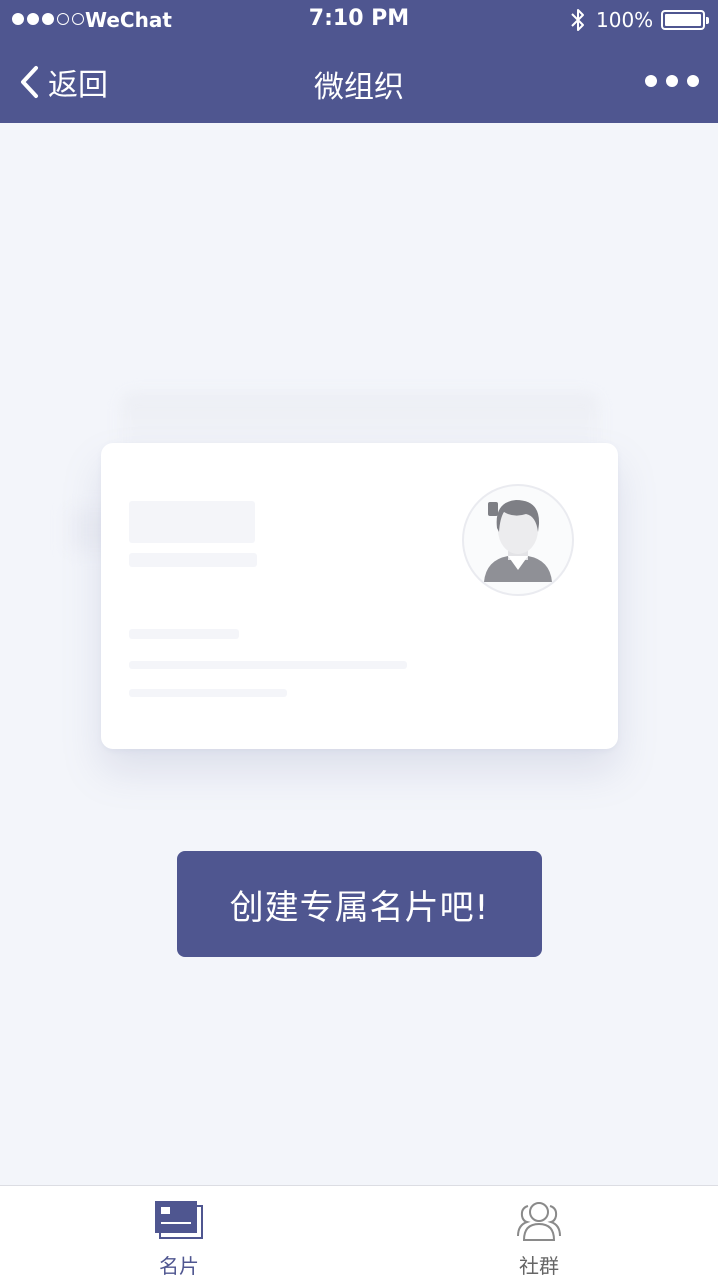 This screenshot has height=1280, width=718. I want to click on battery-icon, so click(685, 20).